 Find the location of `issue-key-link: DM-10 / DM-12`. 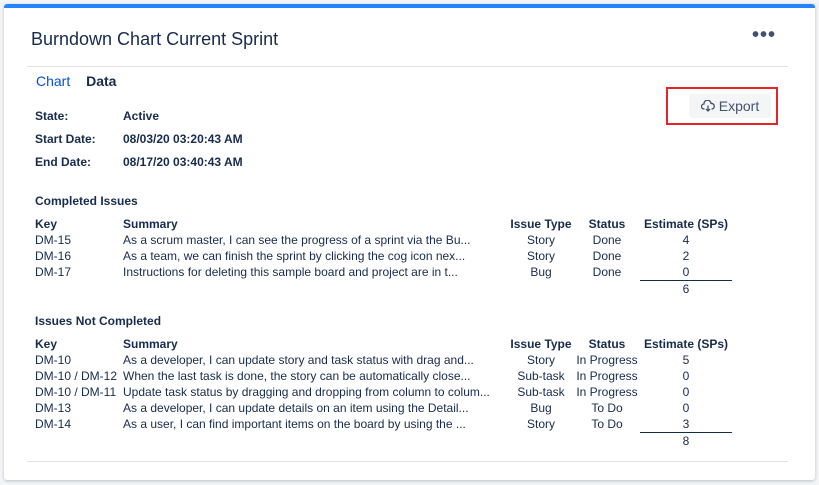

issue-key-link: DM-10 / DM-12 is located at coordinates (79, 376).